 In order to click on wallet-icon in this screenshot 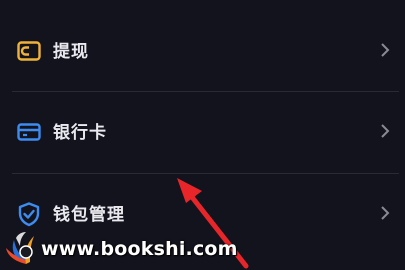, I will do `click(29, 51)`.